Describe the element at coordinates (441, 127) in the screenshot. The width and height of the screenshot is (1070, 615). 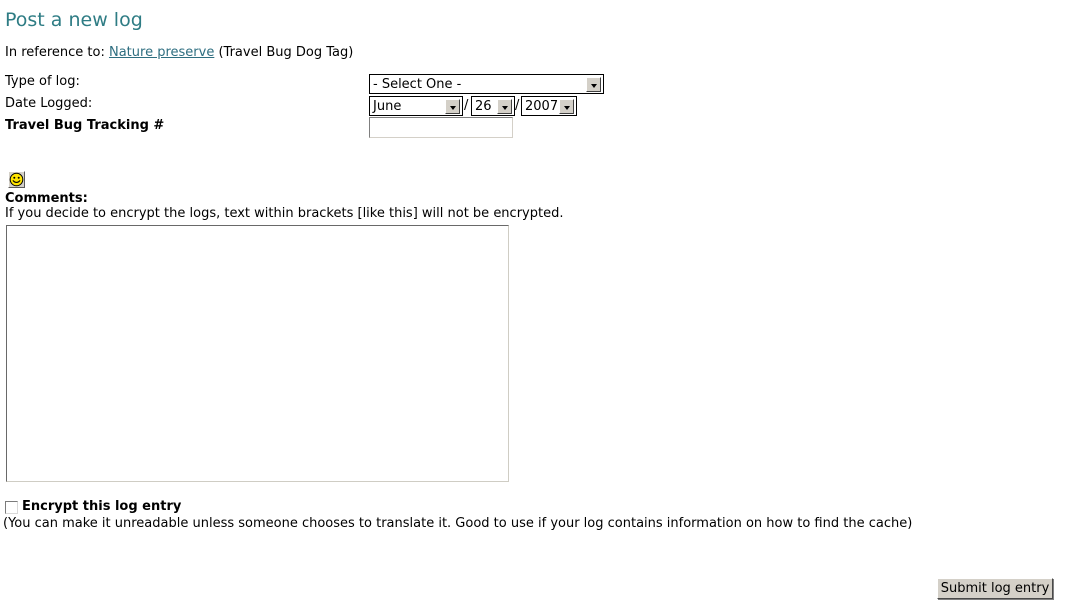
I see `tracking-number-input` at that location.